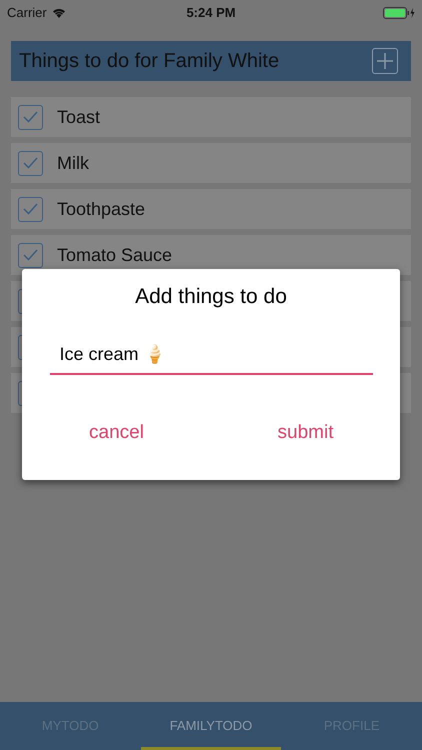 This screenshot has width=422, height=750. Describe the element at coordinates (101, 209) in the screenshot. I see `todo-label: Toothpaste` at that location.